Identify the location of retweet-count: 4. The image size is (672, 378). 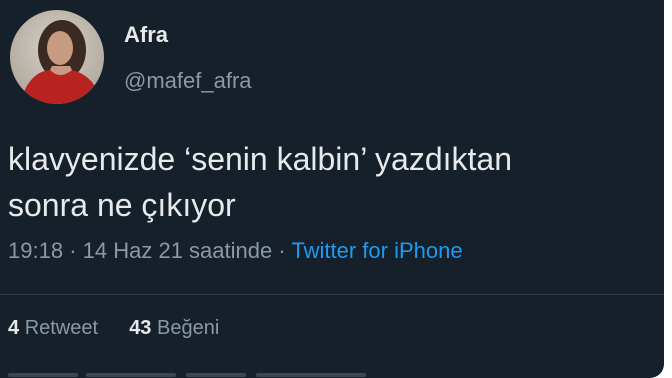
(14, 328).